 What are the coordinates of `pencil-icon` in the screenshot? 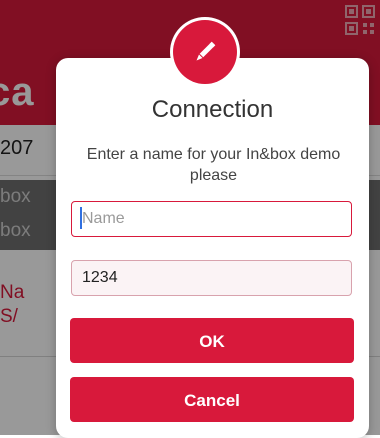 It's located at (206, 51).